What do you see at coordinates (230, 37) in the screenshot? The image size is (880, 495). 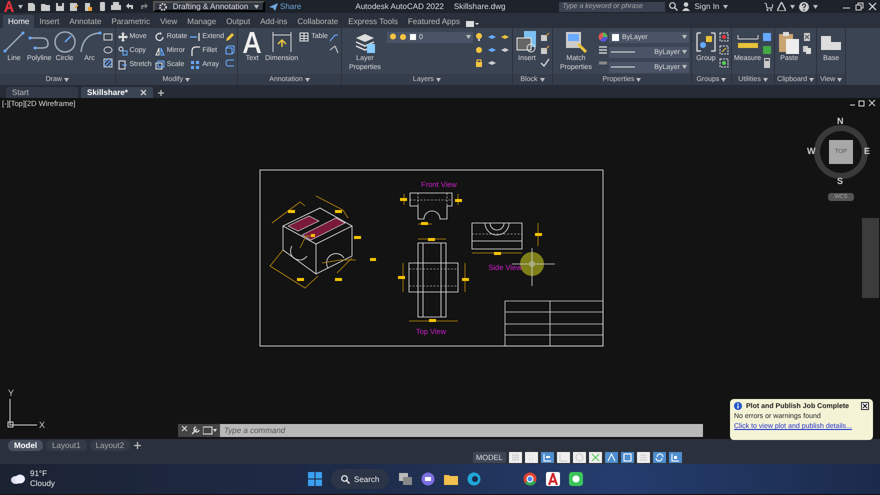 I see `pencil-icon` at bounding box center [230, 37].